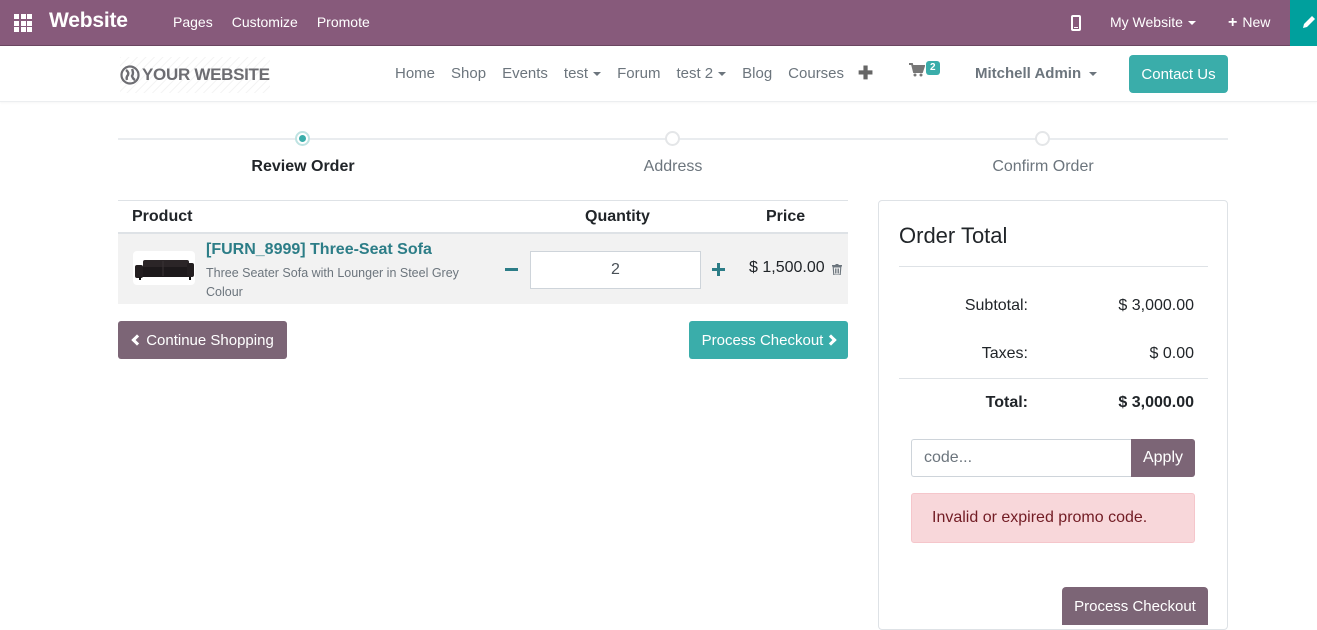  I want to click on continue-shopping-button: Continue Shopping, so click(202, 340).